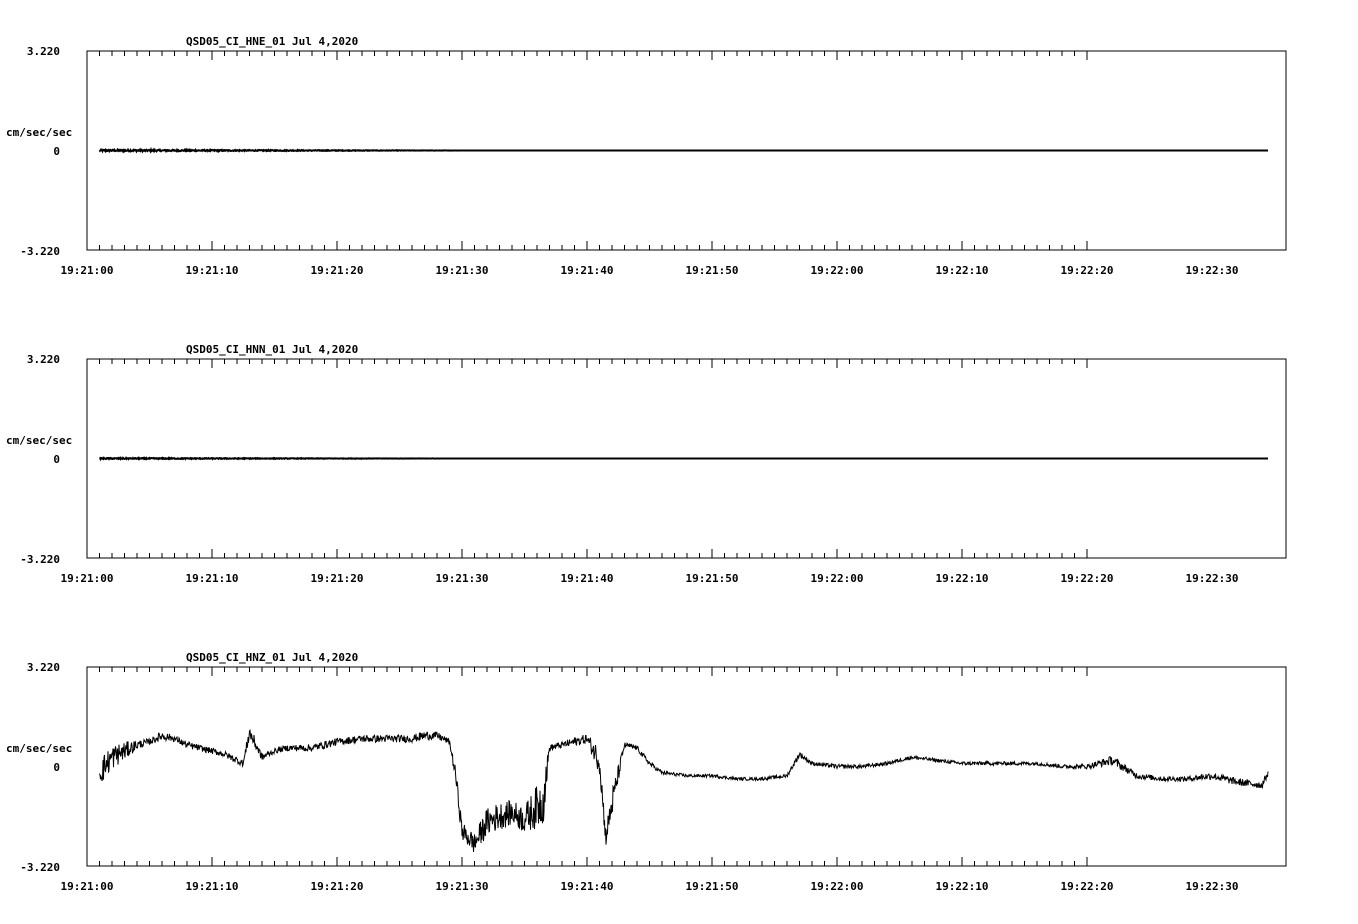 The height and width of the screenshot is (924, 1358). Describe the element at coordinates (272, 657) in the screenshot. I see `panel-title: QSD05_CI_HNZ_01 Jul 4,2020` at that location.